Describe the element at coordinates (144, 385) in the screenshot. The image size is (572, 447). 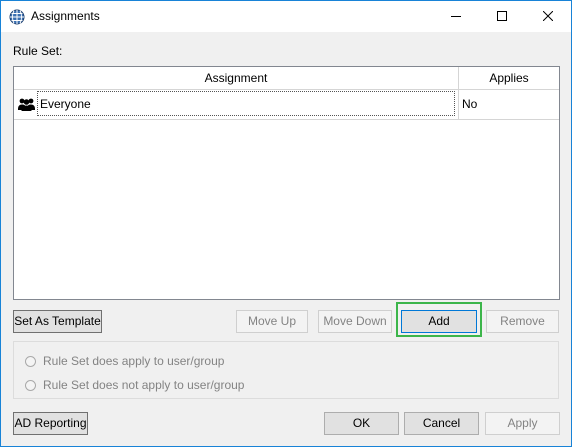
I see `radio-label: Rule Set does not apply to user/group` at that location.